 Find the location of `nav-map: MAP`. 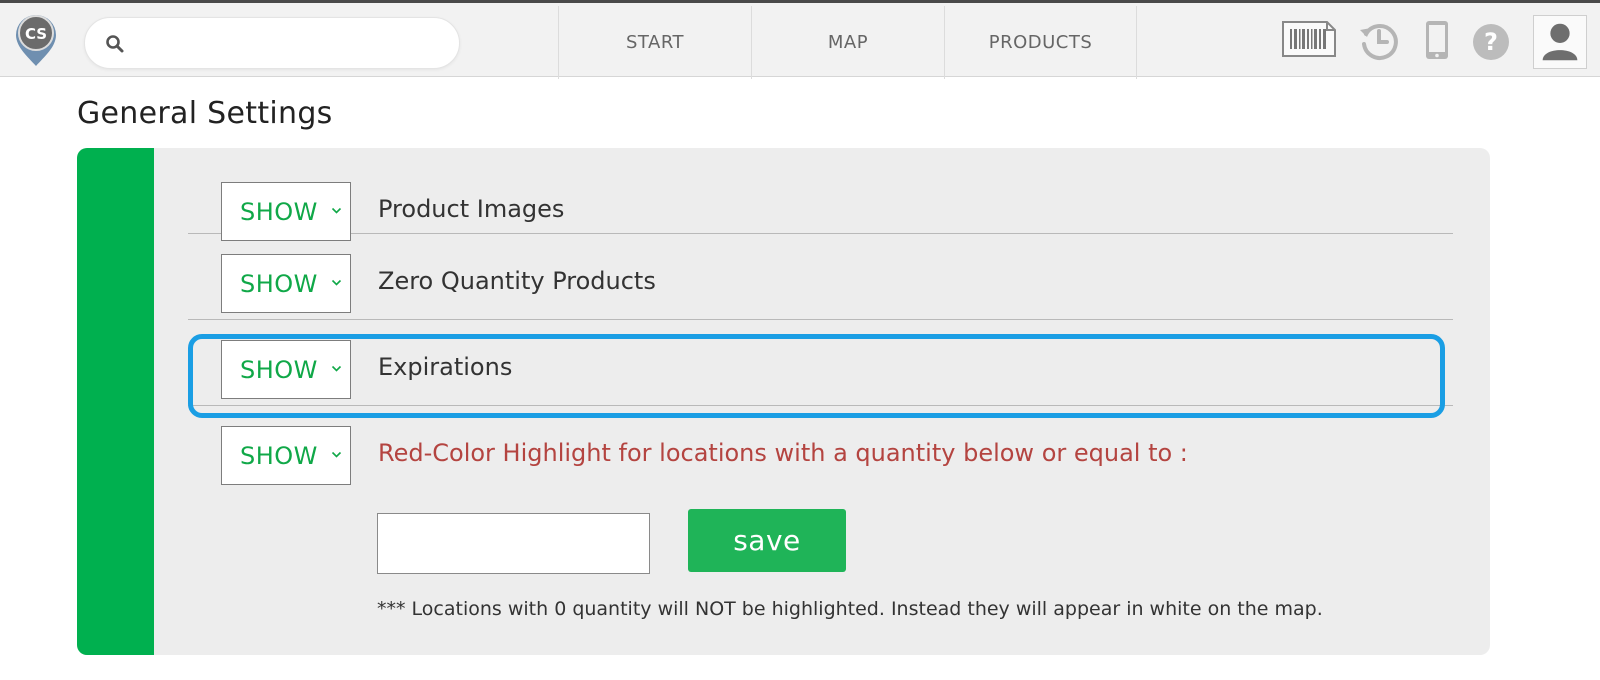

nav-map: MAP is located at coordinates (847, 42).